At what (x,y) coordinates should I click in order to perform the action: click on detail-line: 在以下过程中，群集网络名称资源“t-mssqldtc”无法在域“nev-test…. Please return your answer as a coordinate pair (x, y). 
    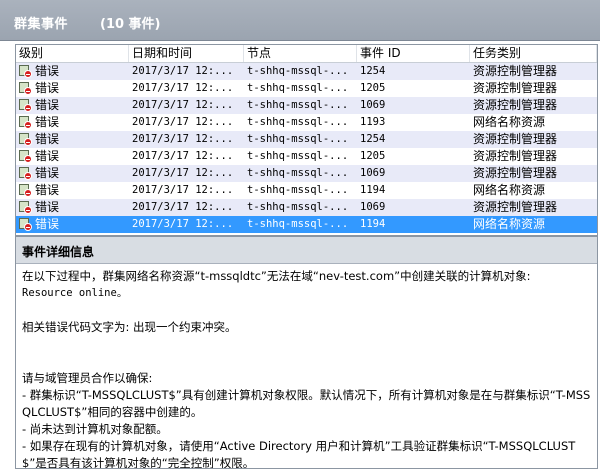
    Looking at the image, I should click on (276, 276).